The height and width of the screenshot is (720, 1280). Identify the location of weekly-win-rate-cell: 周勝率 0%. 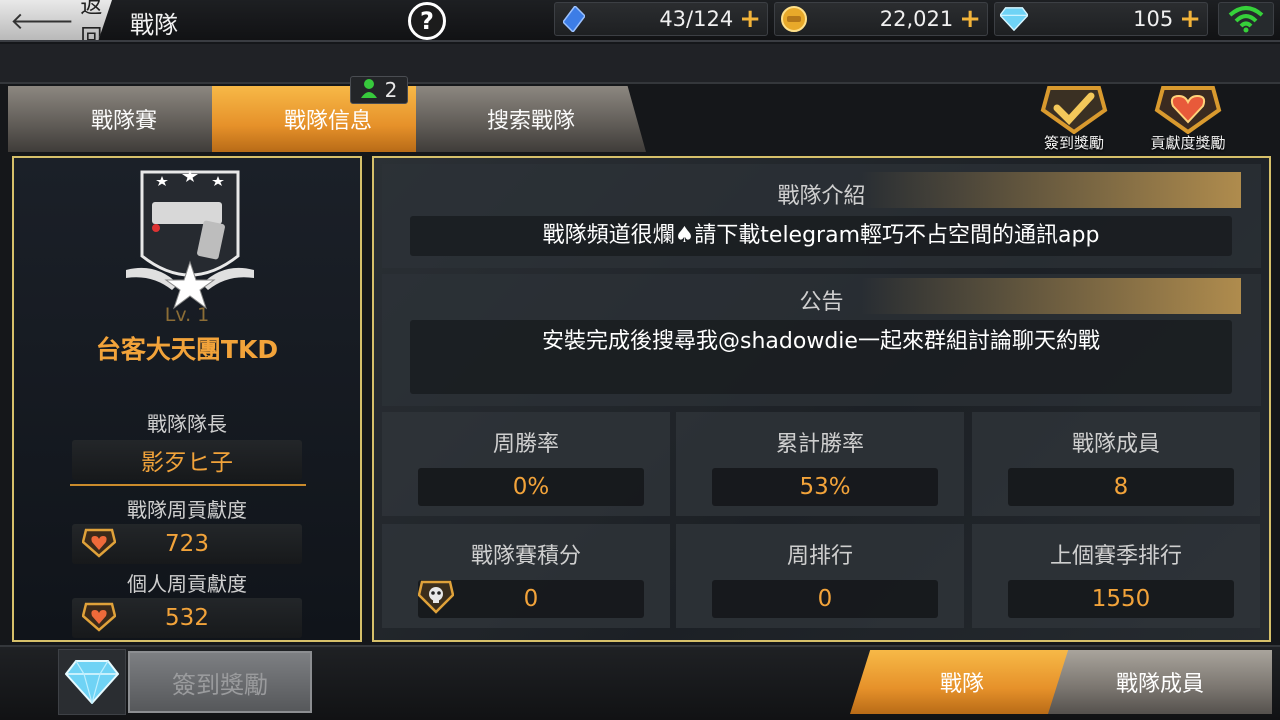
(526, 464).